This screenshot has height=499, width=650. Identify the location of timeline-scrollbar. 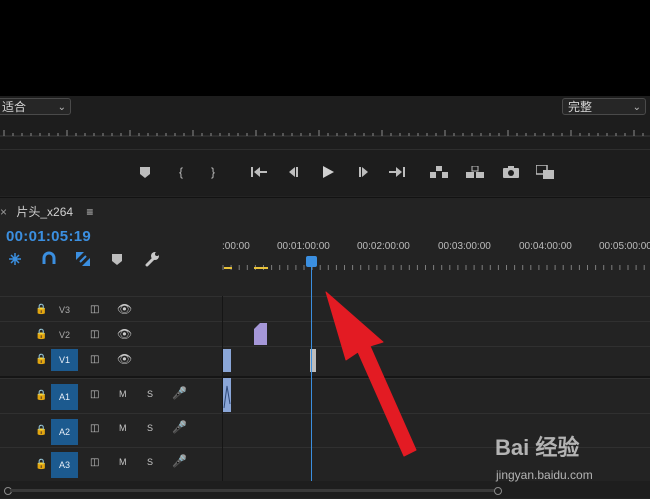
(325, 489).